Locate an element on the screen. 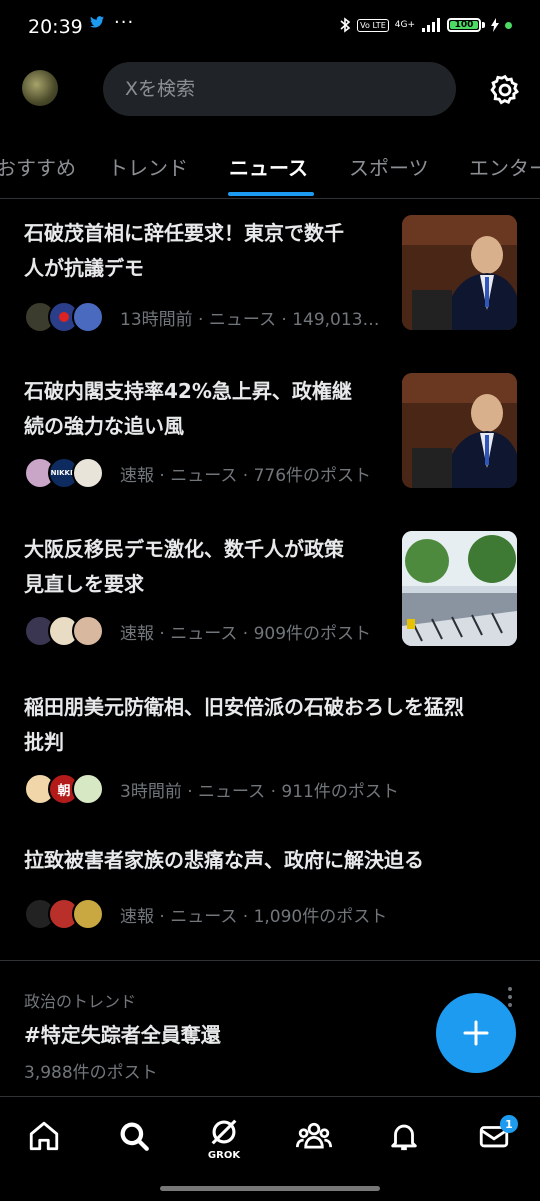  bell-icon is located at coordinates (404, 1137).